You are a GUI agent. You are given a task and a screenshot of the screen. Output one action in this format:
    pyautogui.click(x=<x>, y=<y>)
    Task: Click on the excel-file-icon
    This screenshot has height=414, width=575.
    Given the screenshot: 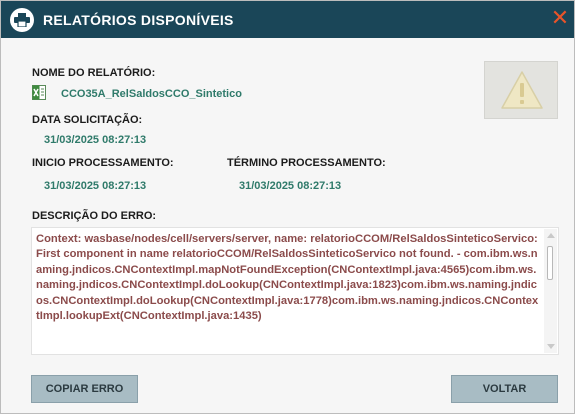 What is the action you would take?
    pyautogui.click(x=39, y=92)
    